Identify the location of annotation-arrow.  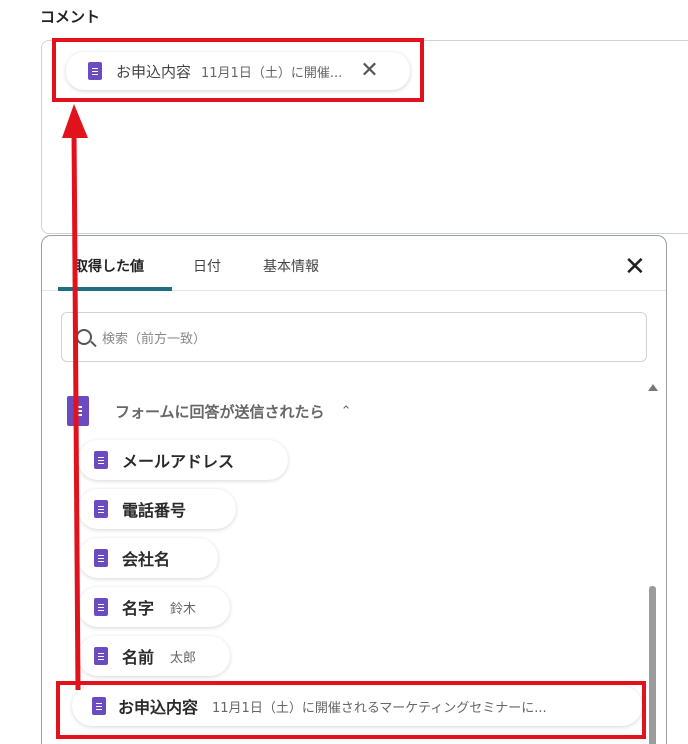
(75, 397).